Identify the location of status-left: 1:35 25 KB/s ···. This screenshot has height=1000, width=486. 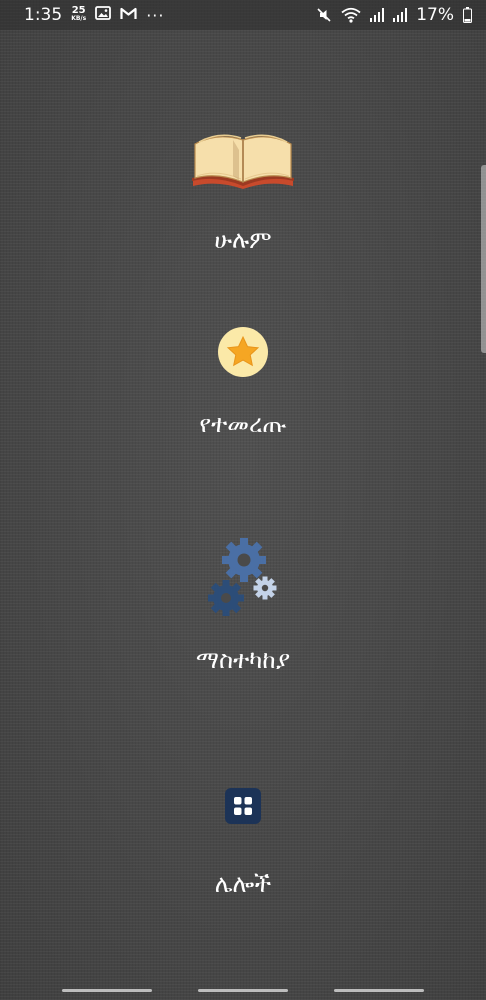
(94, 15).